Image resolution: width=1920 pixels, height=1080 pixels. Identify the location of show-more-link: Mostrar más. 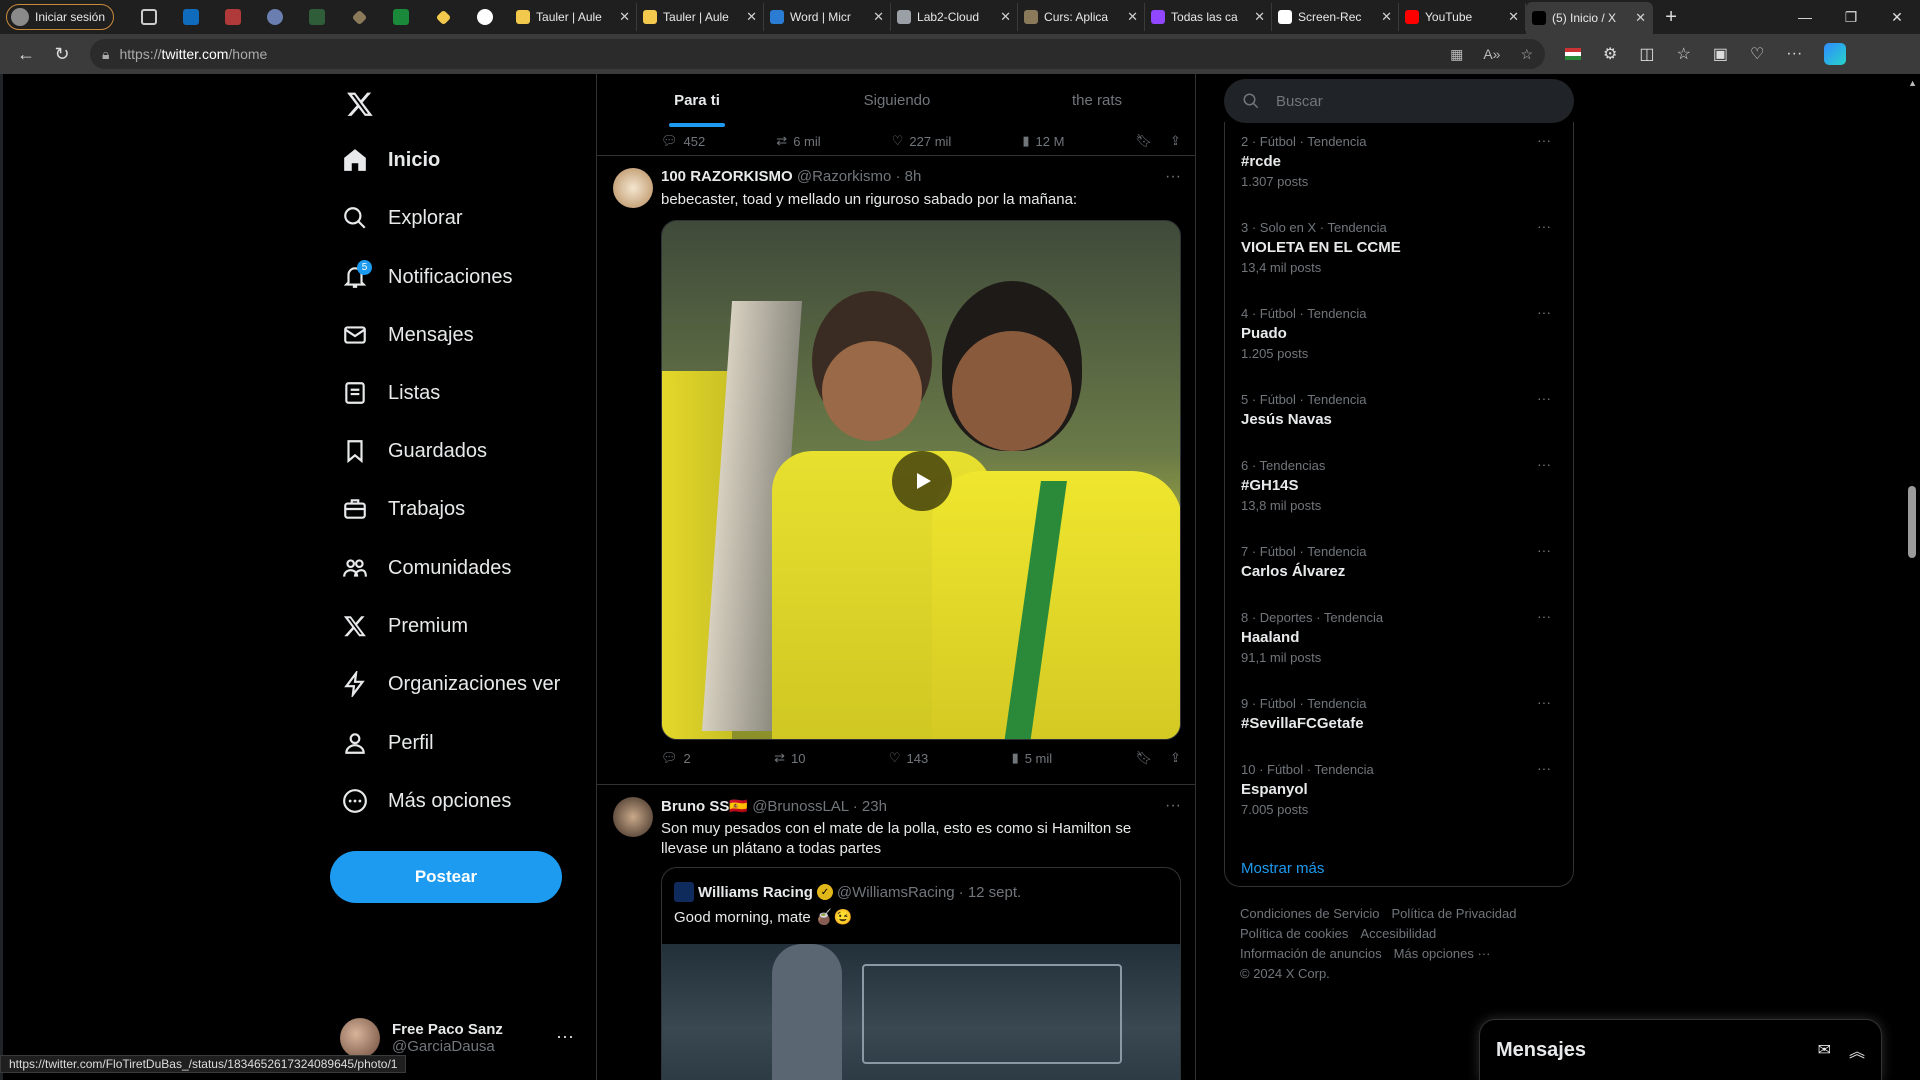
(1282, 868).